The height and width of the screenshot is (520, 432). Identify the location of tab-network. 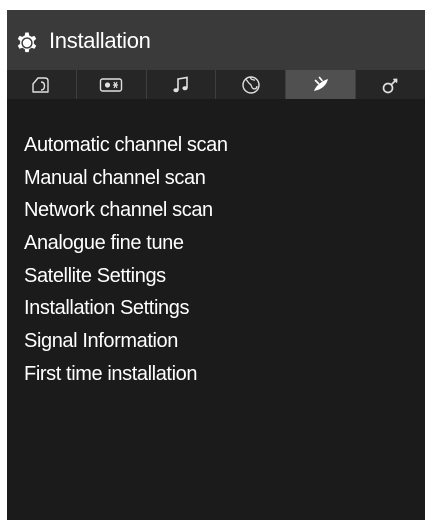
(250, 84).